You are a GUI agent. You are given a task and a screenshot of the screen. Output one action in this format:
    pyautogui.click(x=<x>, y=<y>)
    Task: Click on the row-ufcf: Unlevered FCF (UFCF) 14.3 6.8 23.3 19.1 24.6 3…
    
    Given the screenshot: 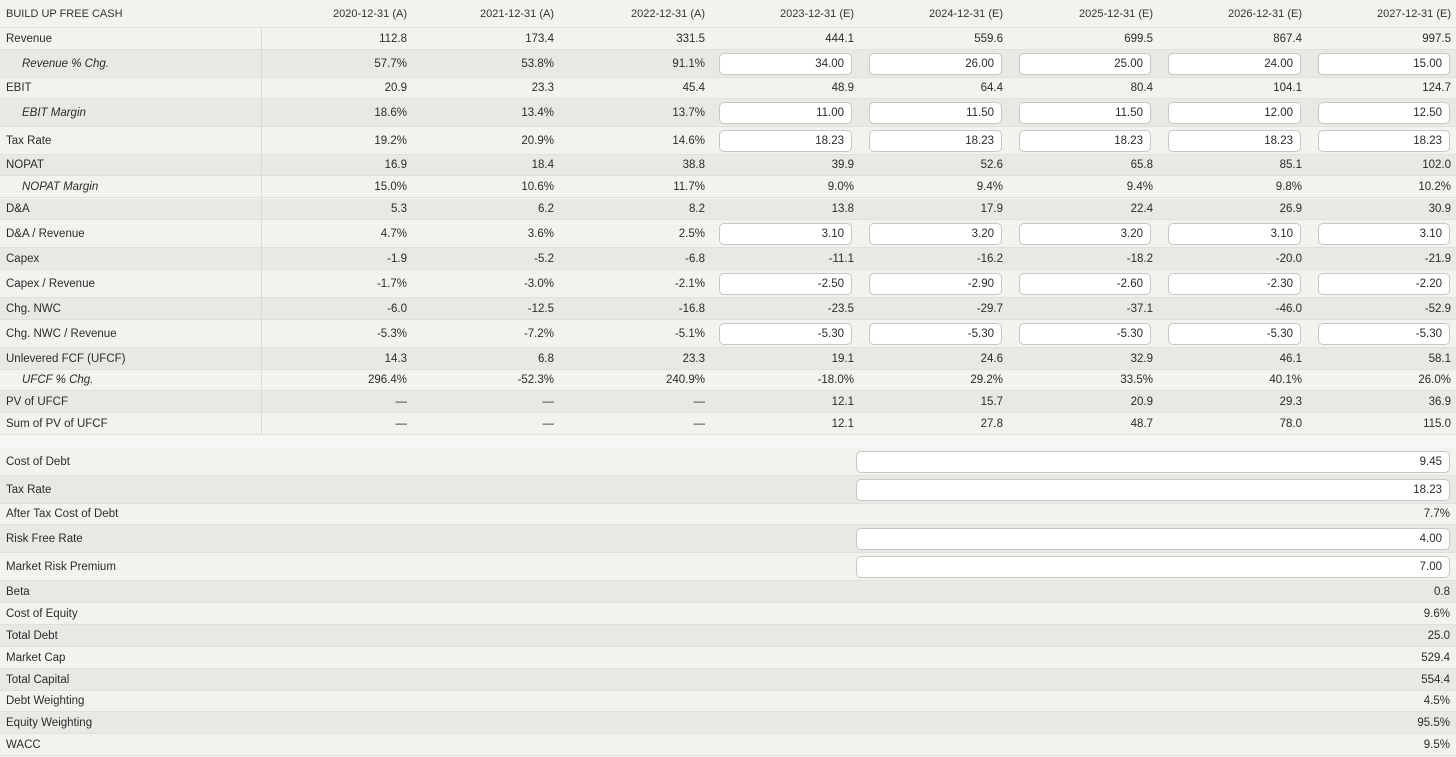 What is the action you would take?
    pyautogui.click(x=728, y=359)
    